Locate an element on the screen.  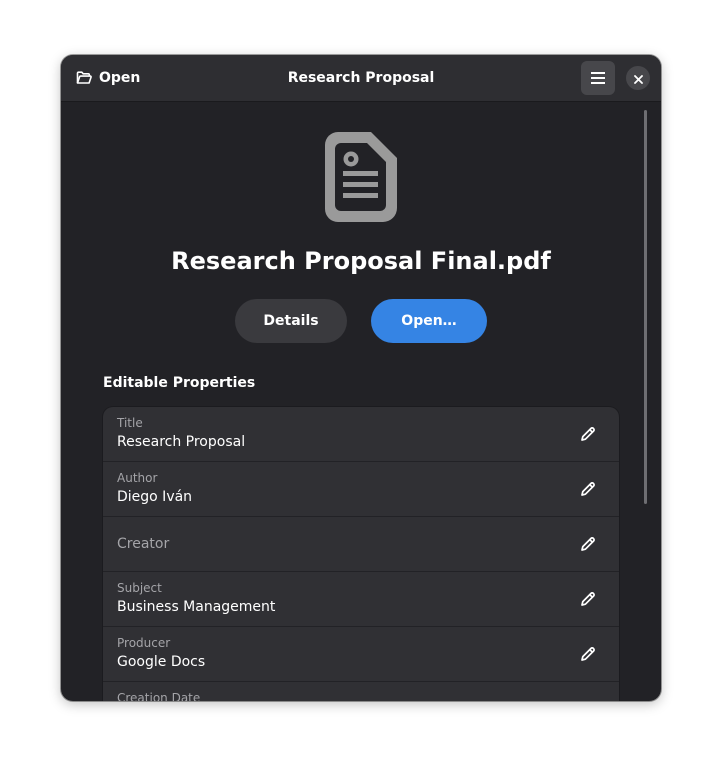
open-button-label: Open is located at coordinates (120, 78).